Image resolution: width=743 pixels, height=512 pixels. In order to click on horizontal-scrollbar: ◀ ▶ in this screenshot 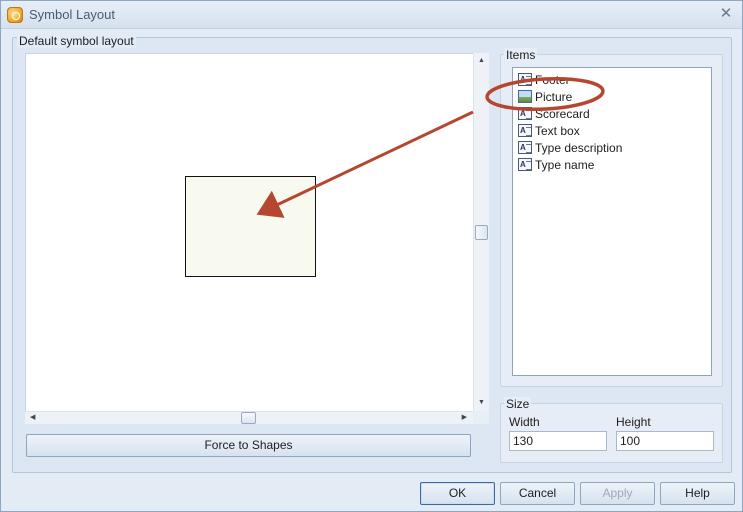, I will do `click(249, 417)`.